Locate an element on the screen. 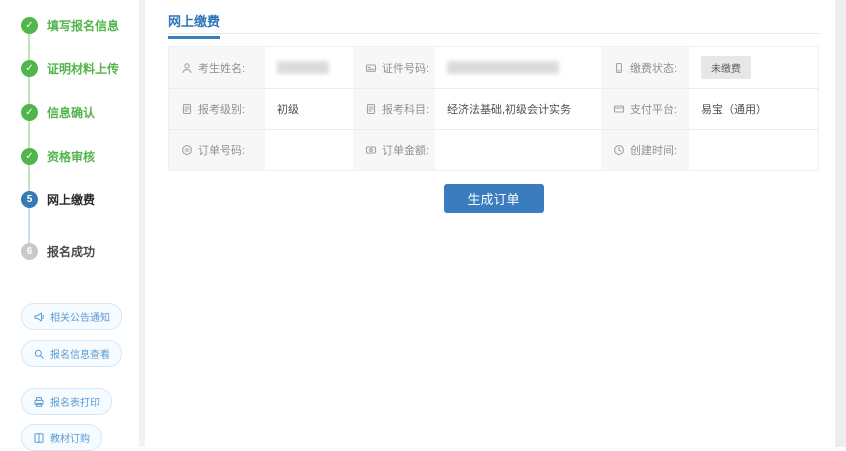  button-row: 生成订单 is located at coordinates (493, 198).